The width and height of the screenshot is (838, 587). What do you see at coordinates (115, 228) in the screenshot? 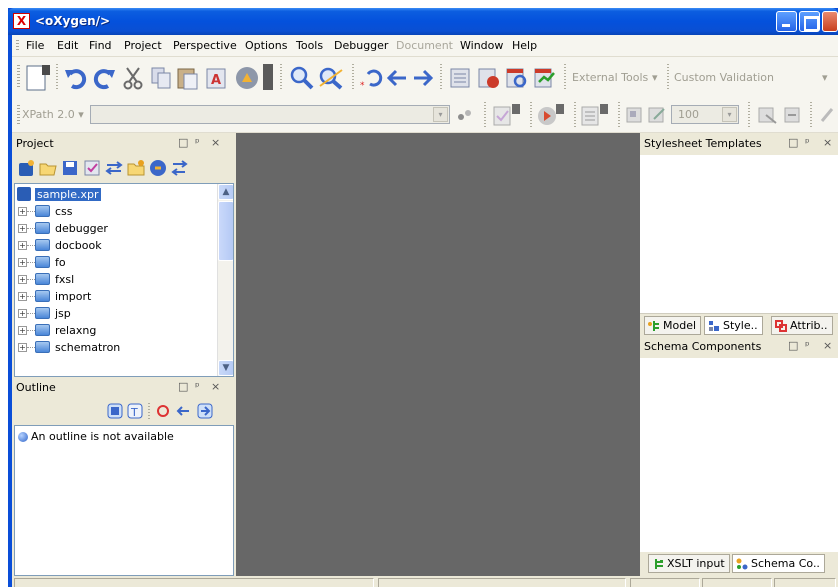
I see `tree-folder-item: + debugger` at bounding box center [115, 228].